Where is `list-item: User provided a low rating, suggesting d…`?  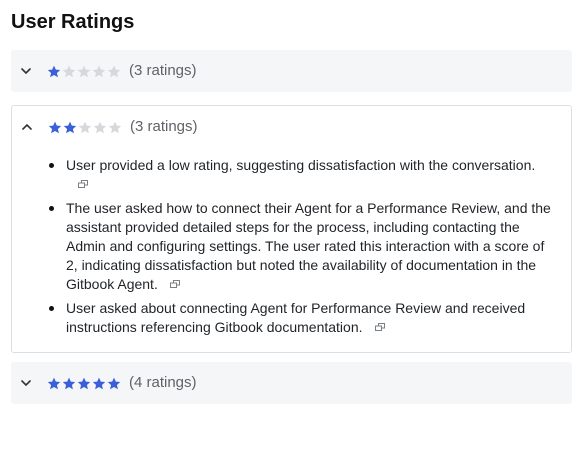
list-item: User provided a low rating, suggesting d… is located at coordinates (295, 175).